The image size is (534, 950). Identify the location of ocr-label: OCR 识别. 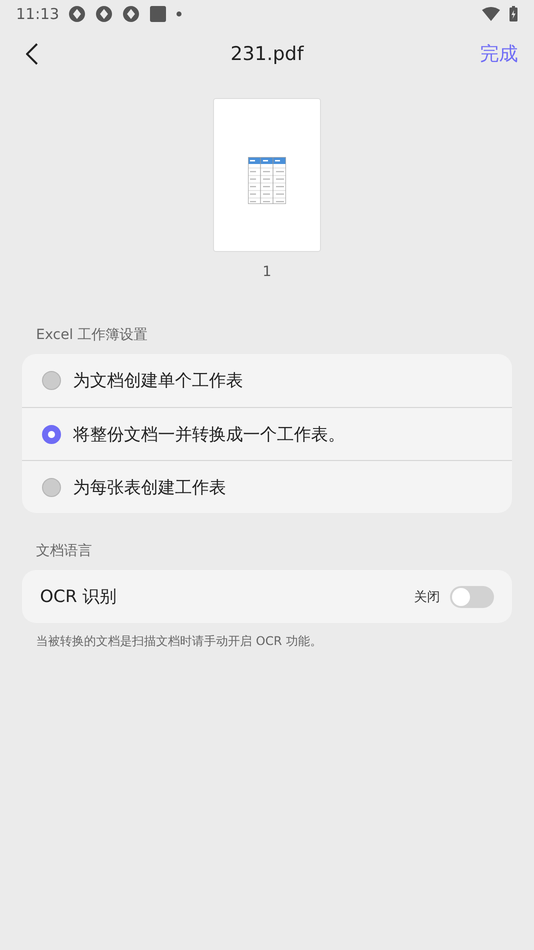
(78, 597).